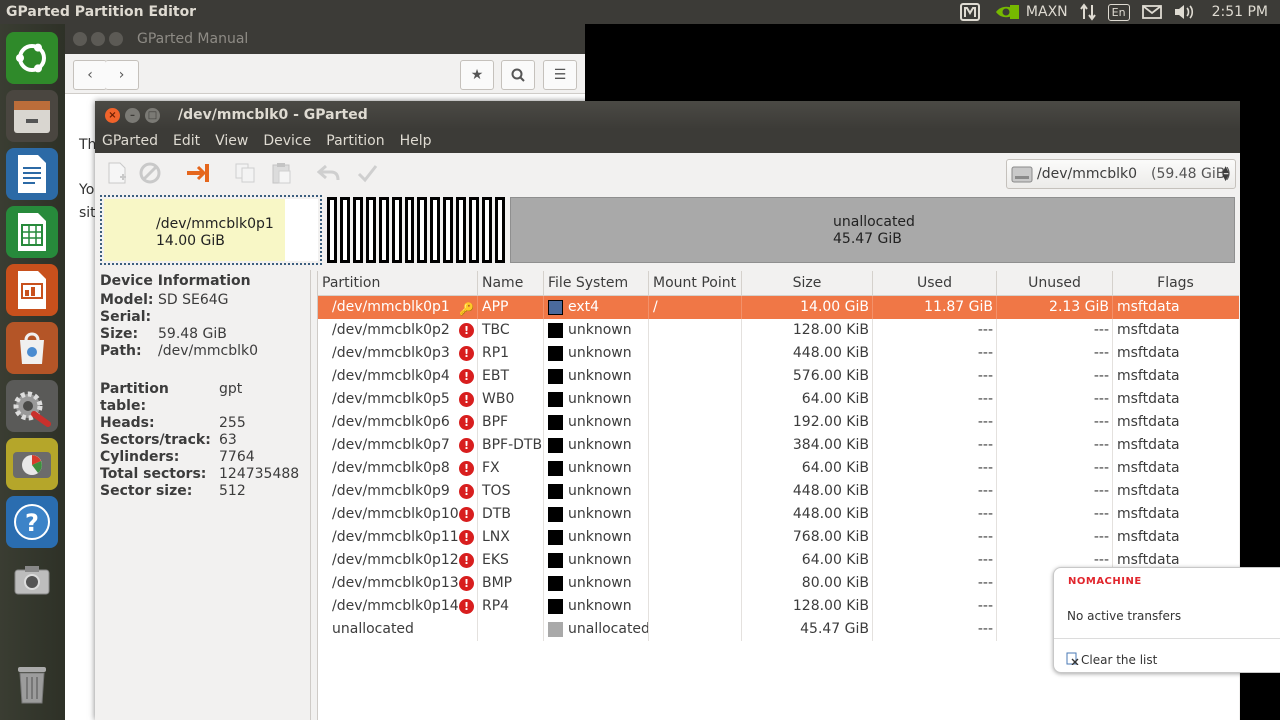 This screenshot has height=720, width=1280. What do you see at coordinates (969, 12) in the screenshot?
I see `nomachine-tray-icon` at bounding box center [969, 12].